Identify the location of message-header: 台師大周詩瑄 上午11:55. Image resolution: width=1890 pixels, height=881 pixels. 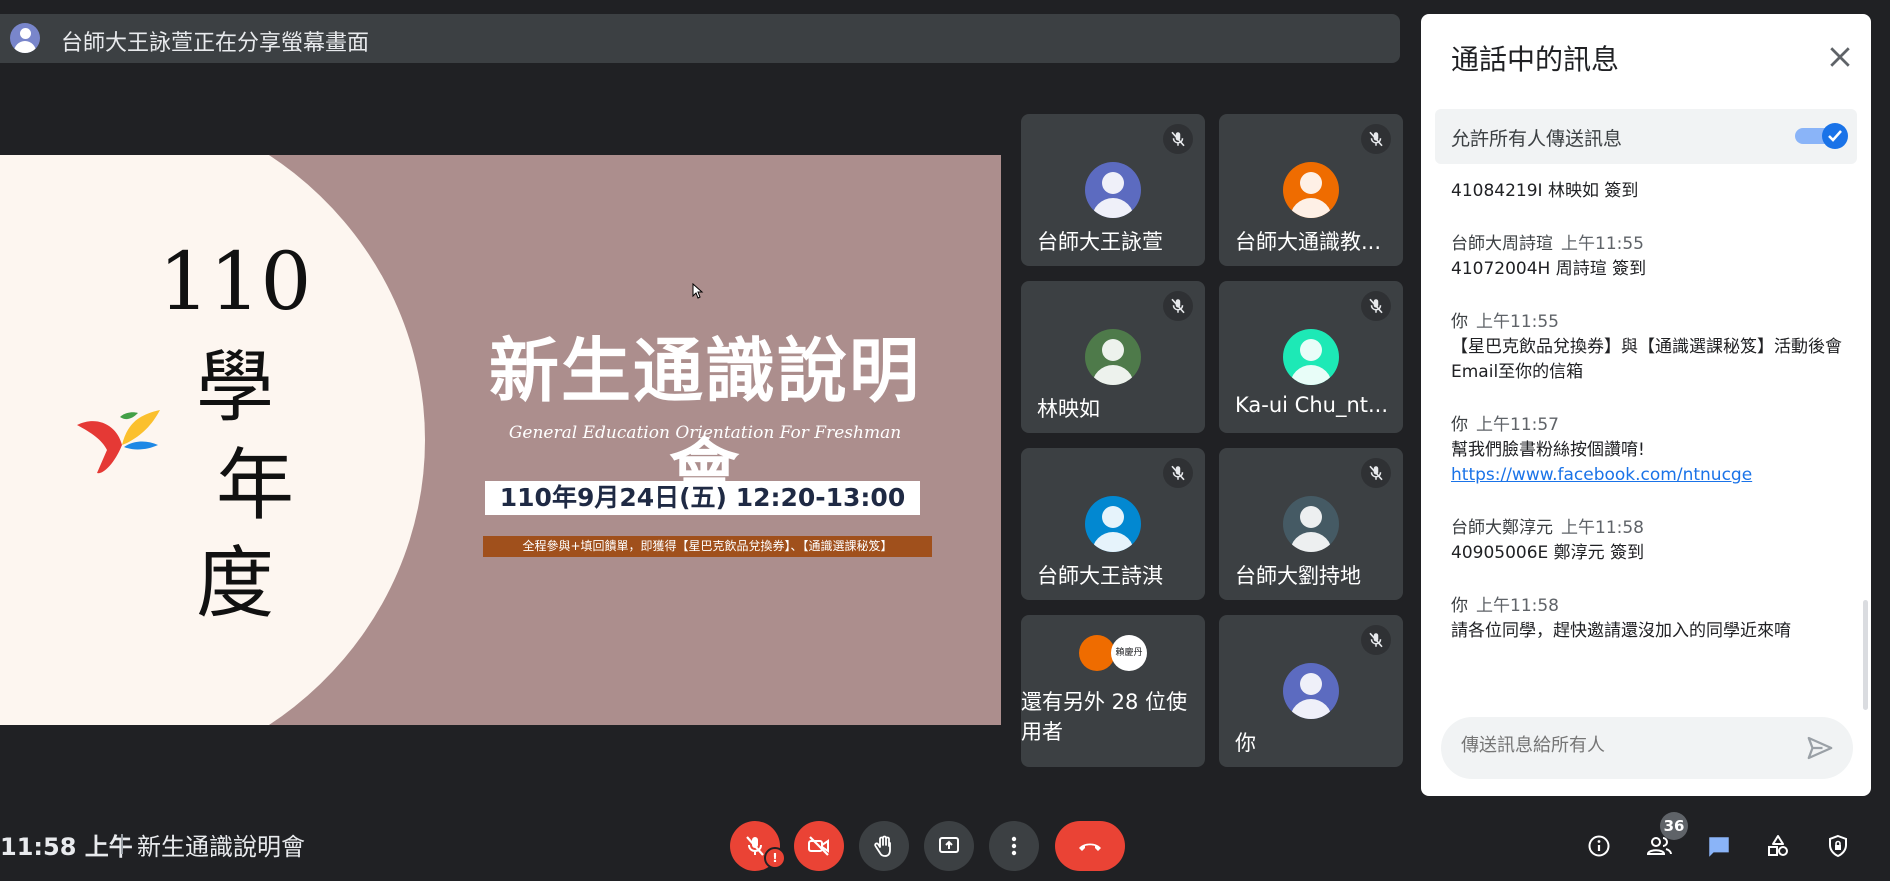
(1656, 244).